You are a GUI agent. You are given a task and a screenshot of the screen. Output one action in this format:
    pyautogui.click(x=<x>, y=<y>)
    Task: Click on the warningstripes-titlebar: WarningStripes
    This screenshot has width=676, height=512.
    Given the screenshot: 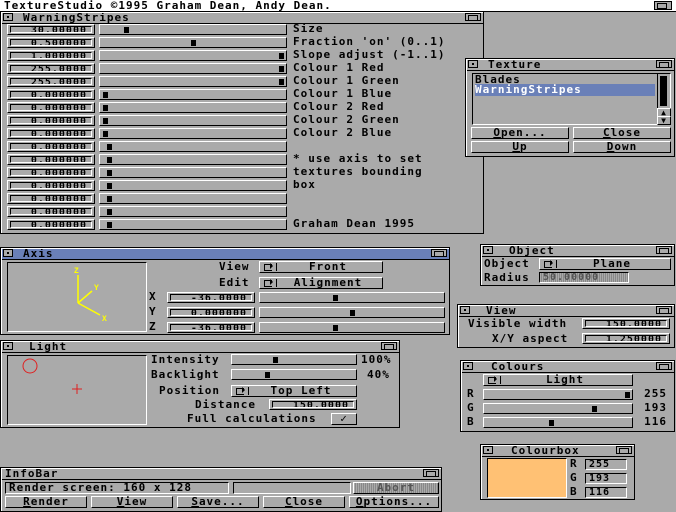 What is the action you would take?
    pyautogui.click(x=242, y=17)
    